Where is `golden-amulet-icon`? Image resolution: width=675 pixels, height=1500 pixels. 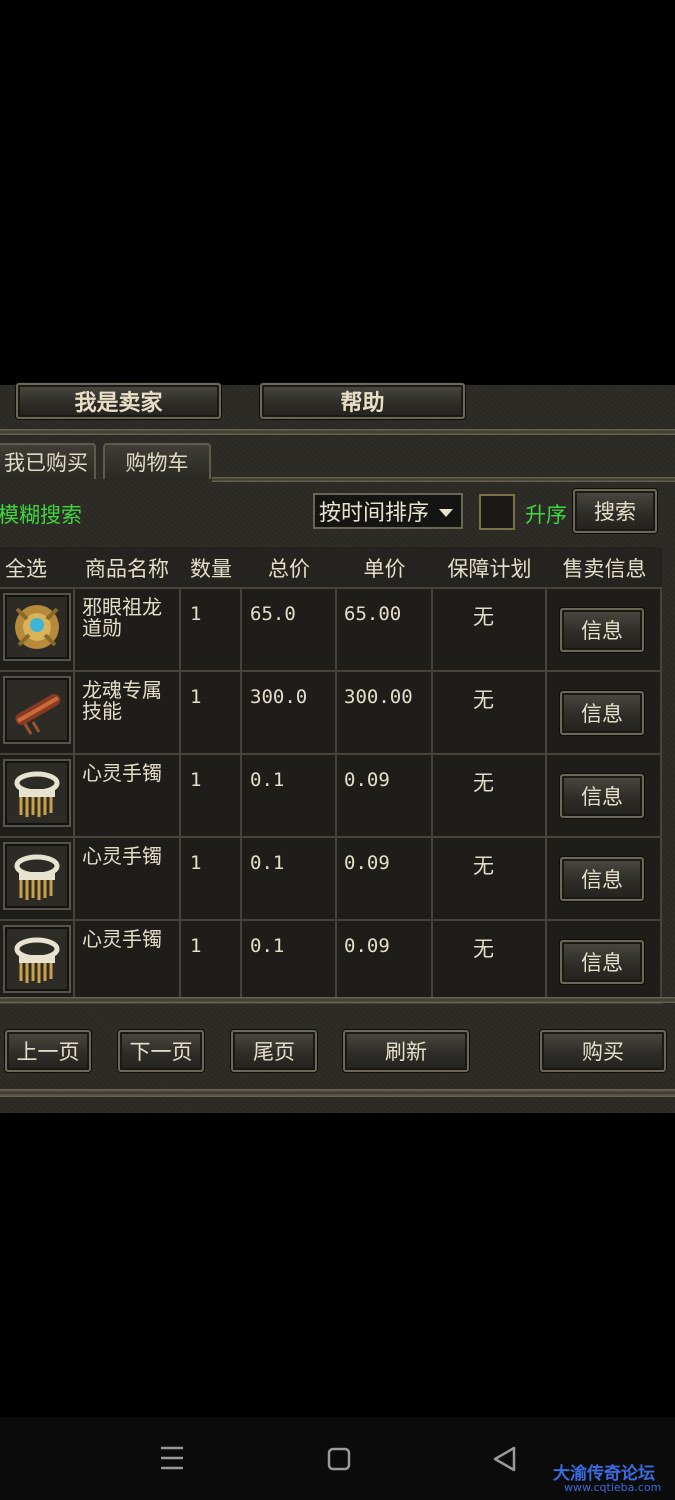
golden-amulet-icon is located at coordinates (37, 627).